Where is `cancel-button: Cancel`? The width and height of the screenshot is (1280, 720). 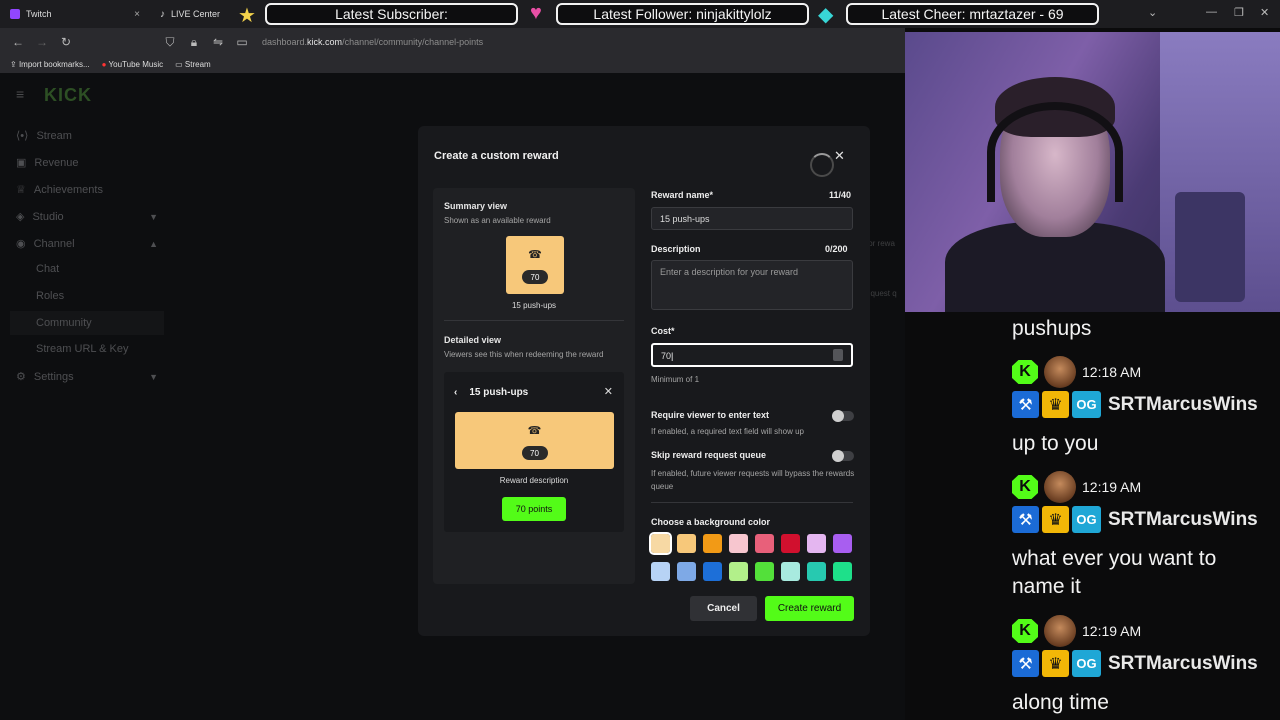 cancel-button: Cancel is located at coordinates (723, 608).